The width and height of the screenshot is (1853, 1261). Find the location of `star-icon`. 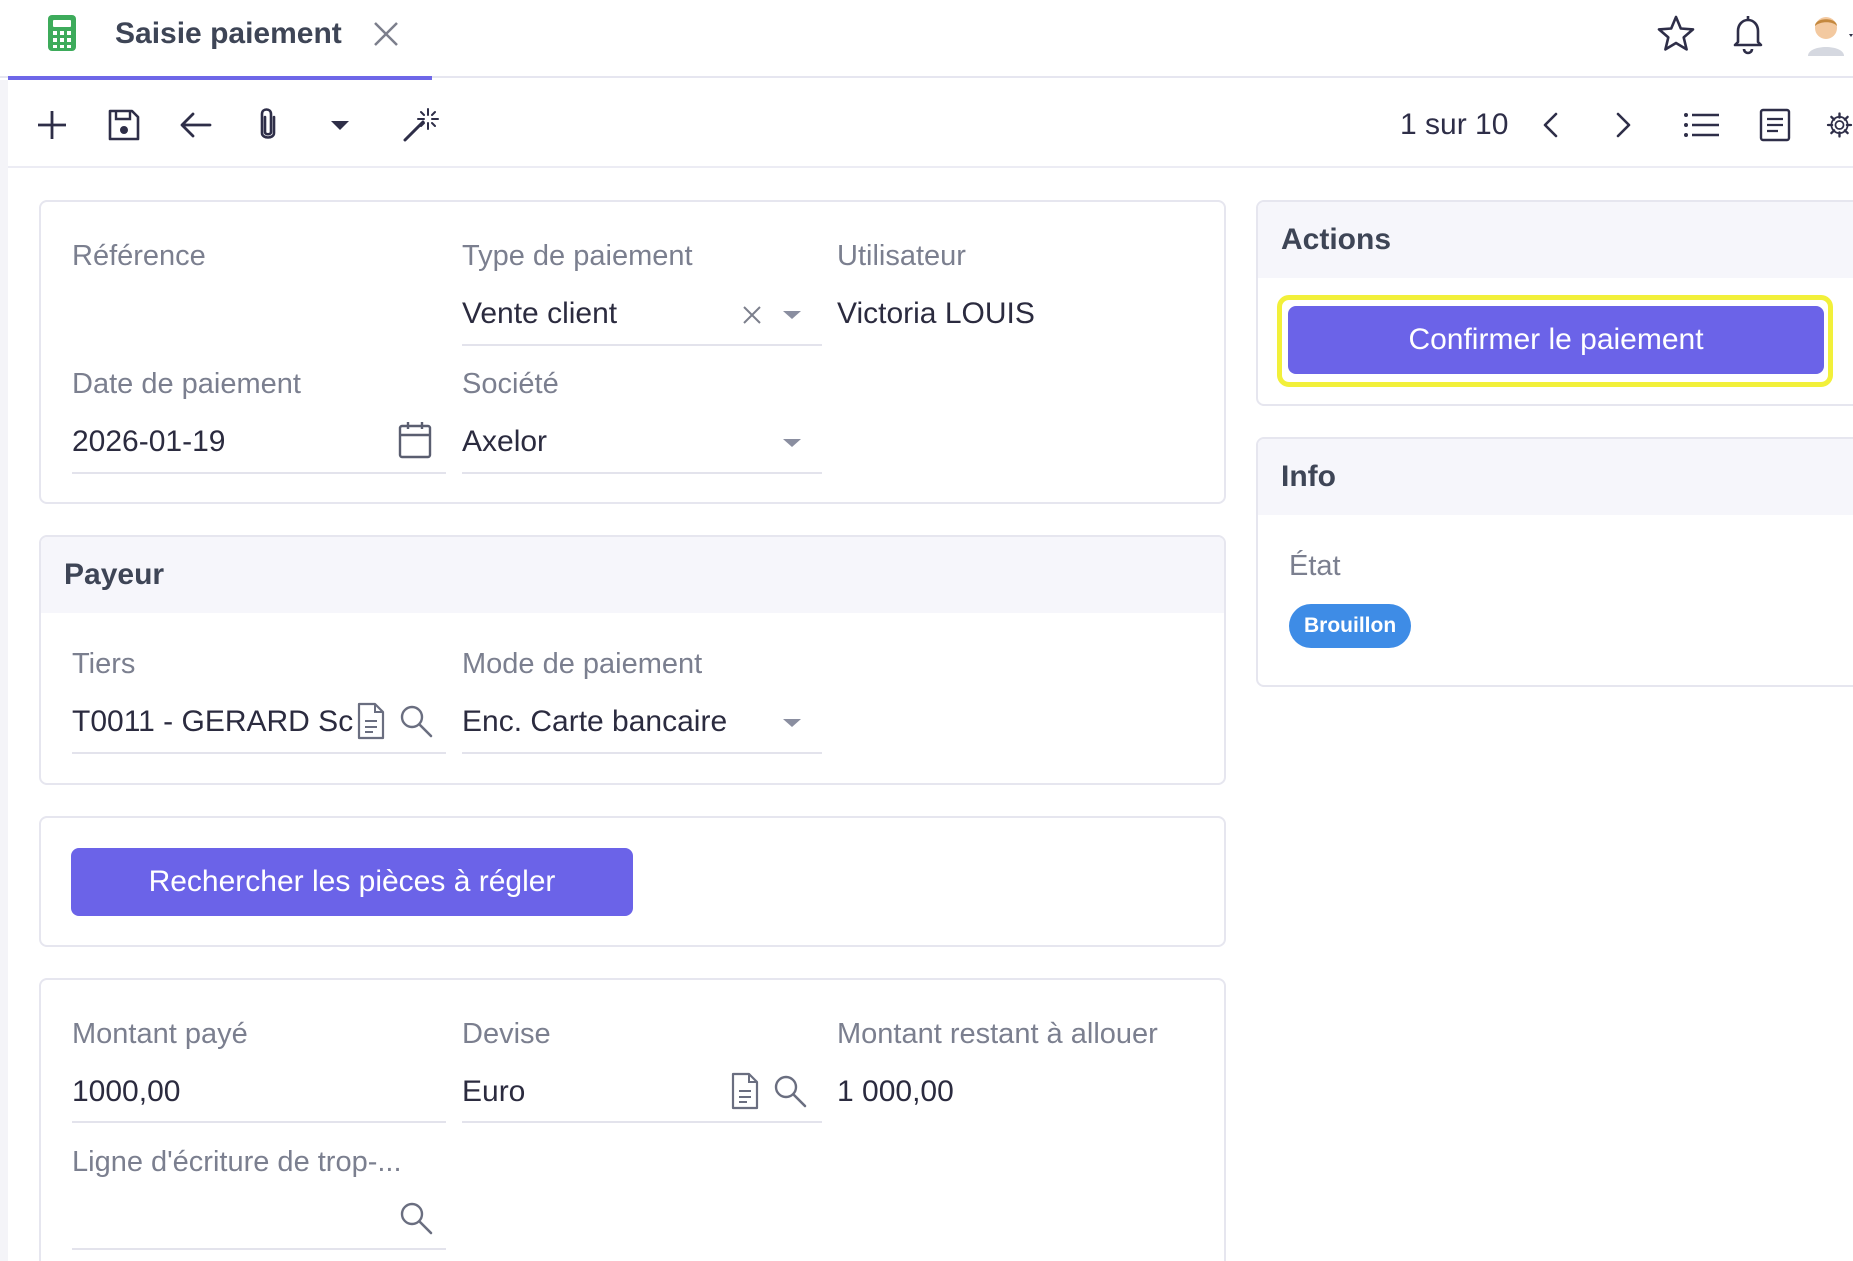

star-icon is located at coordinates (1676, 34).